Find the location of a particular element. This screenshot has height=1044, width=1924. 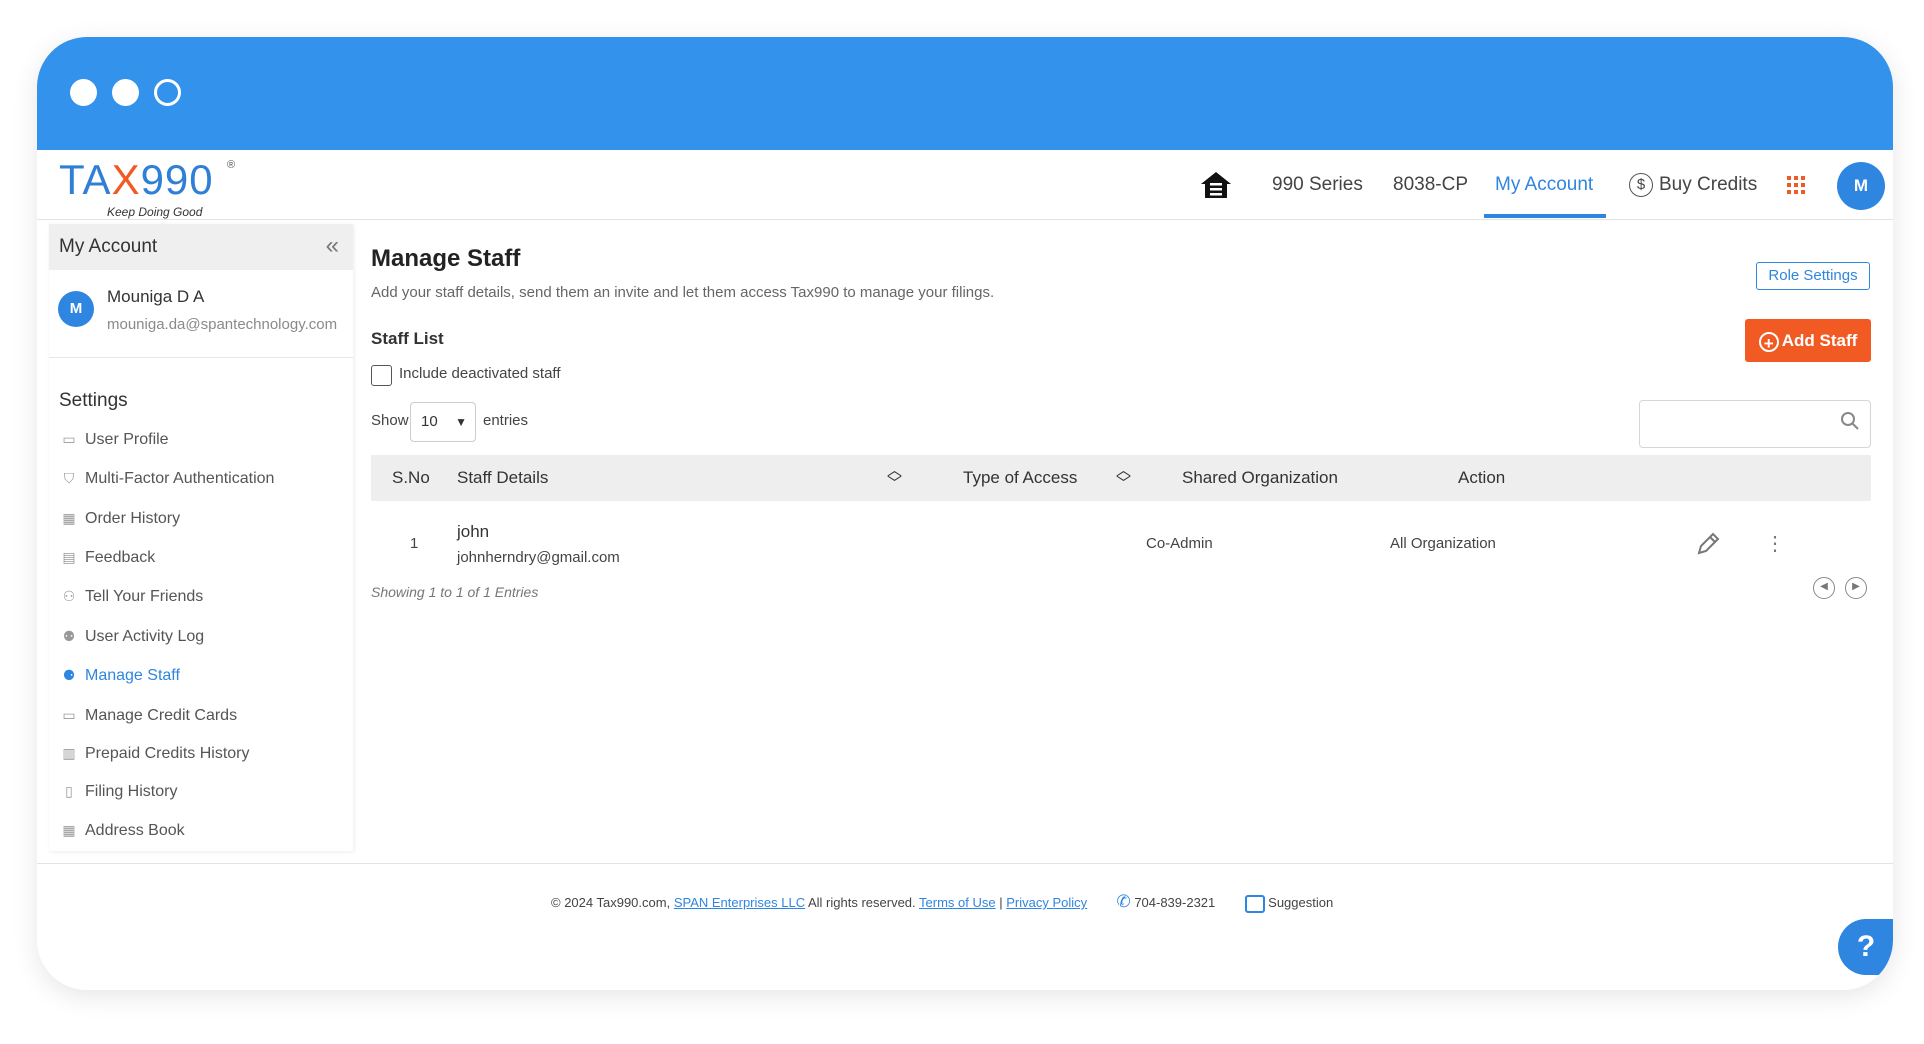

window-dot-maximize is located at coordinates (167, 92).